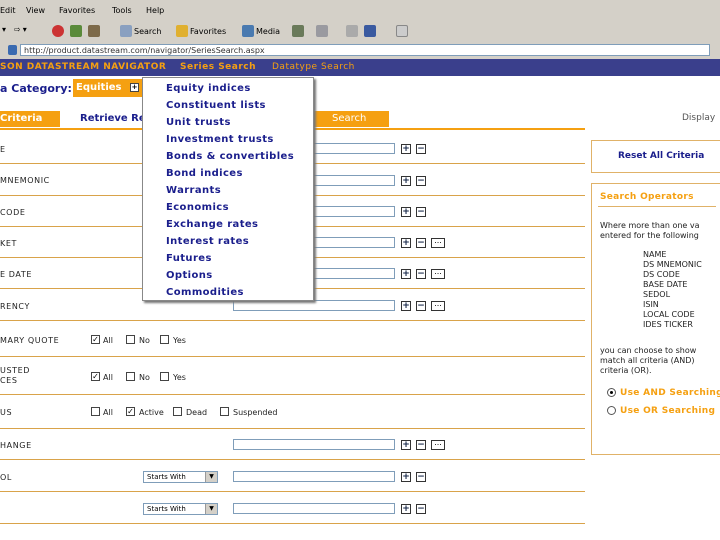  I want to click on forward-arrow-icon: ⇨, so click(17, 29).